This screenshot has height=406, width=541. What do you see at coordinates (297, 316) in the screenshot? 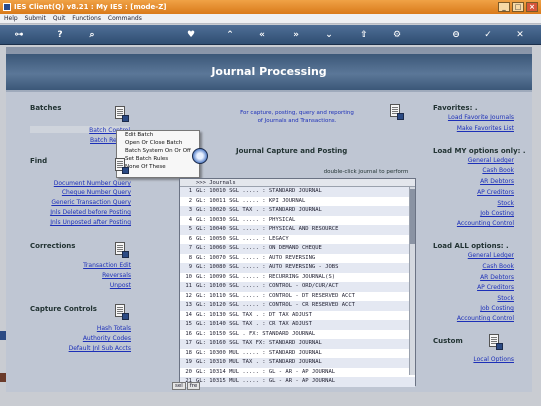
I see `journal-row: 14 GL: 10130 SGL TAX . : DT TAX ADJUST` at bounding box center [297, 316].